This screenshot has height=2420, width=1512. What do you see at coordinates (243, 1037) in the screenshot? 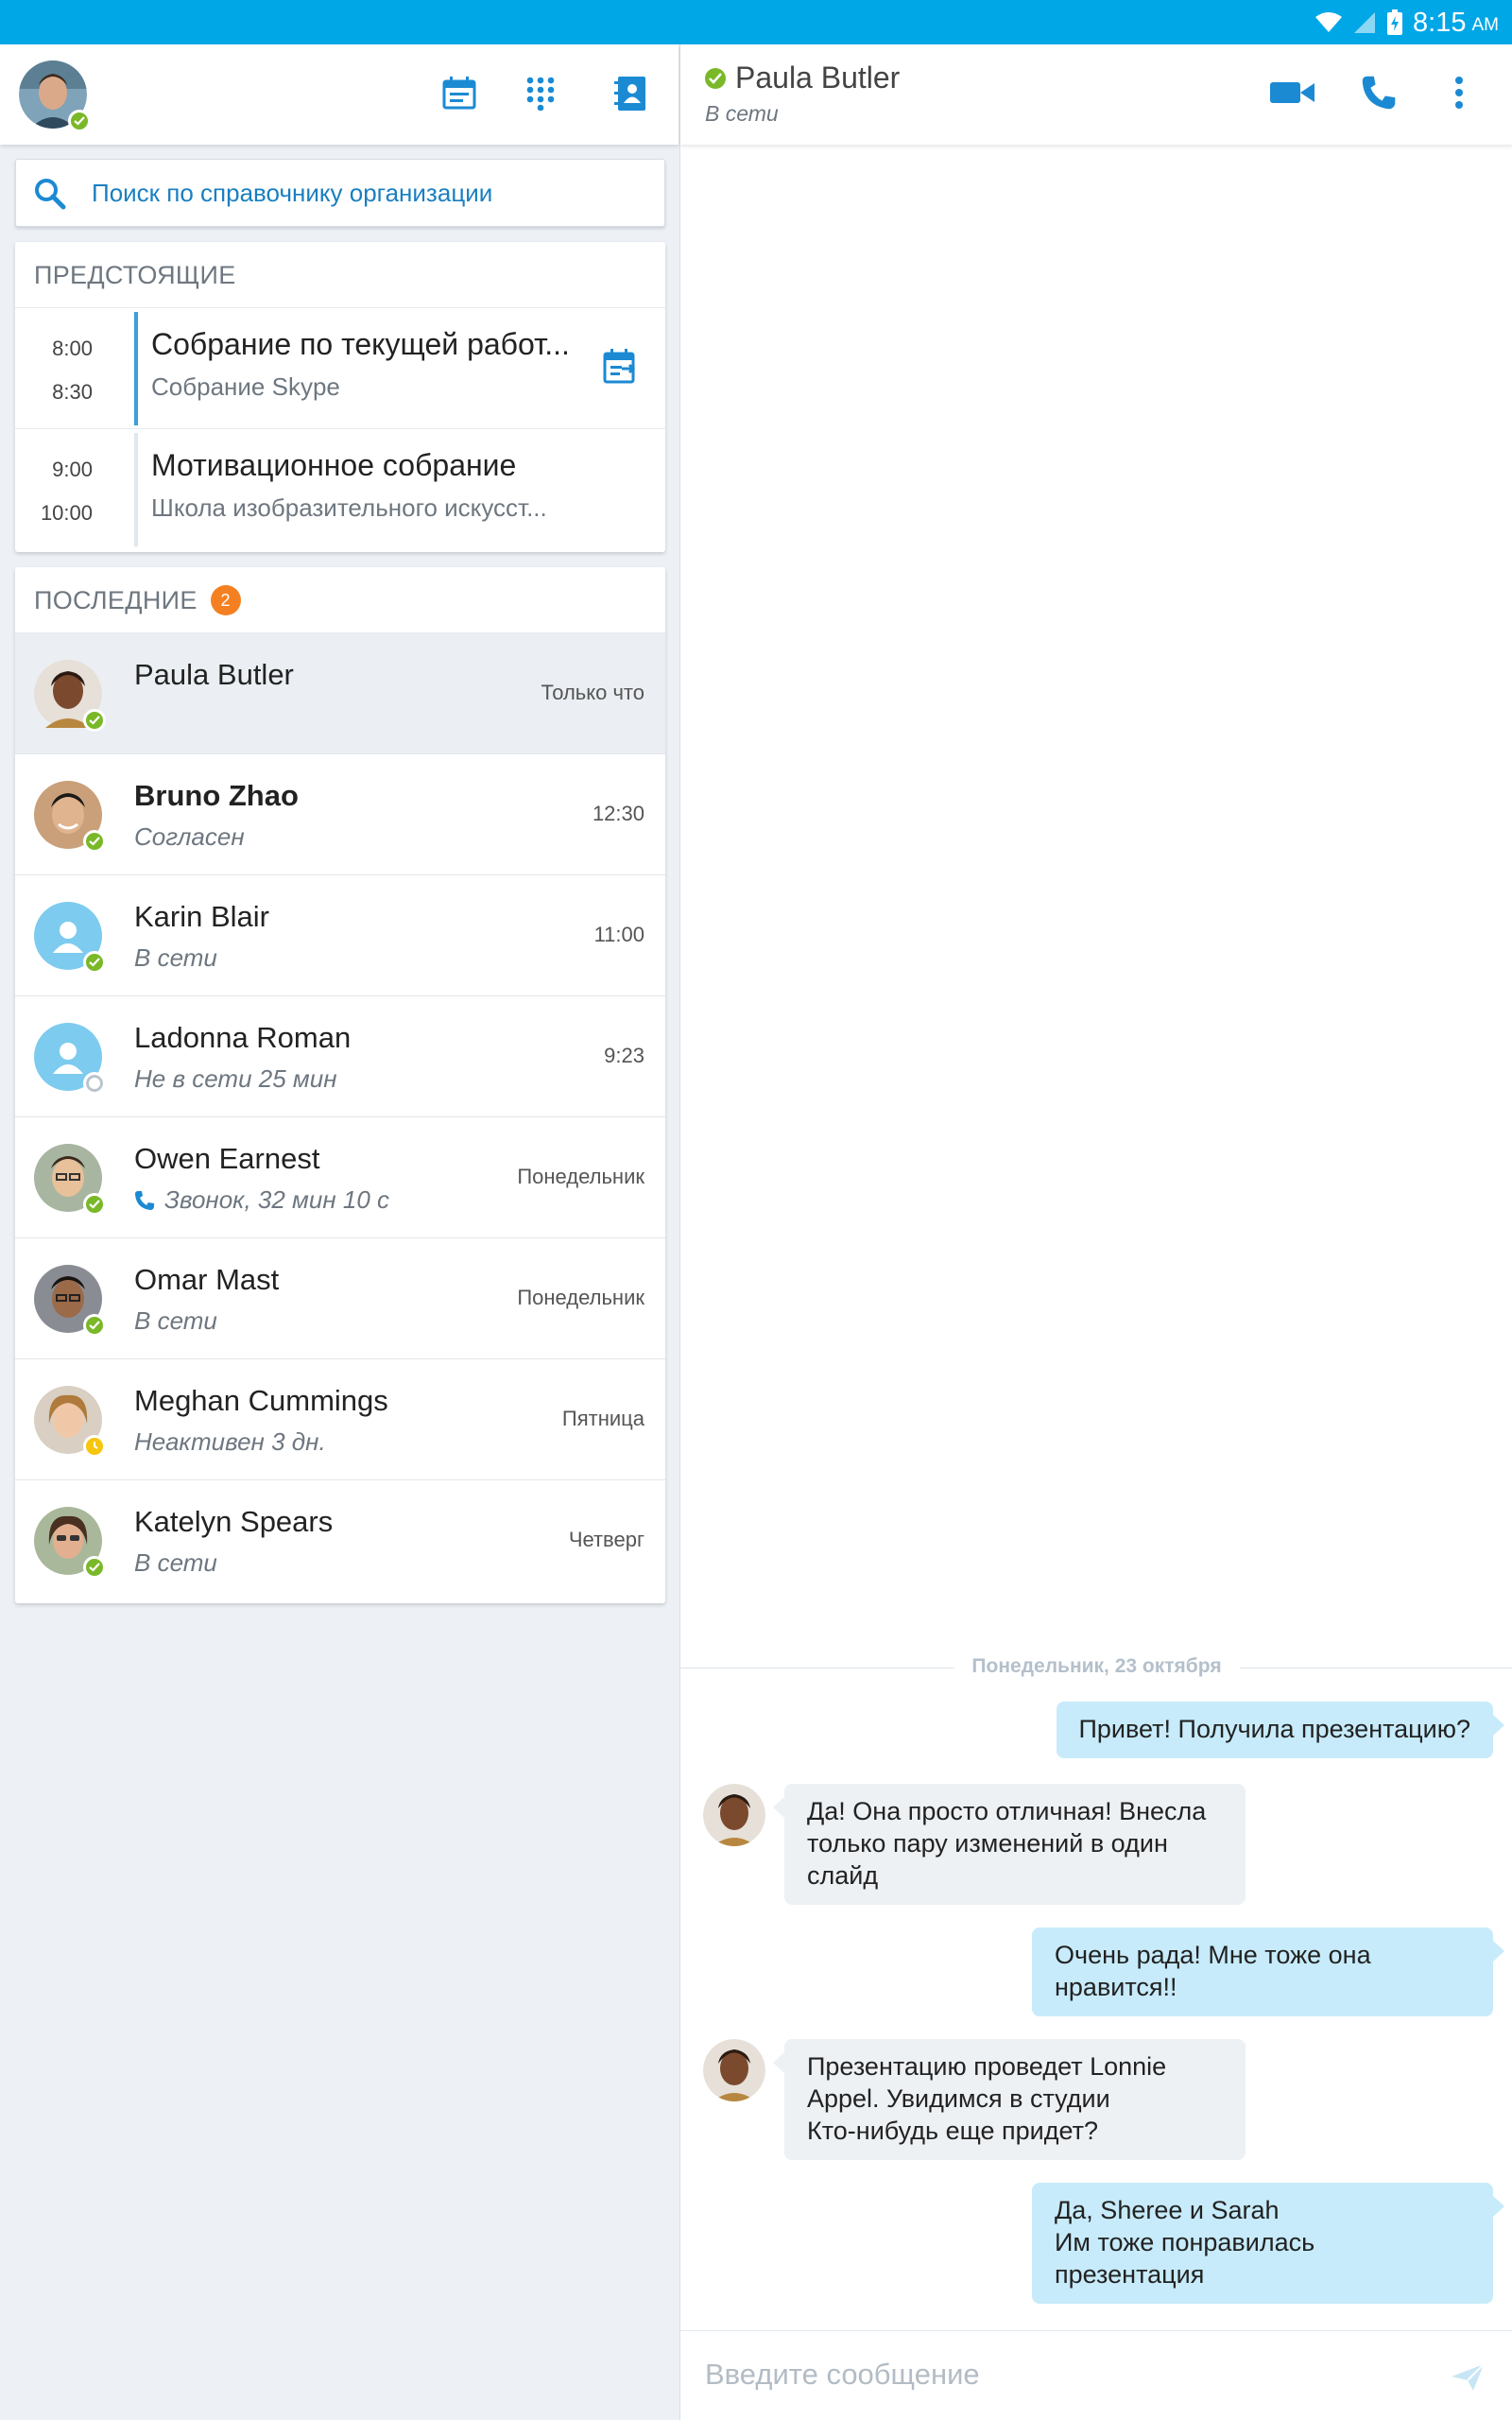
I see `contact-name: Ladonna Roman` at bounding box center [243, 1037].